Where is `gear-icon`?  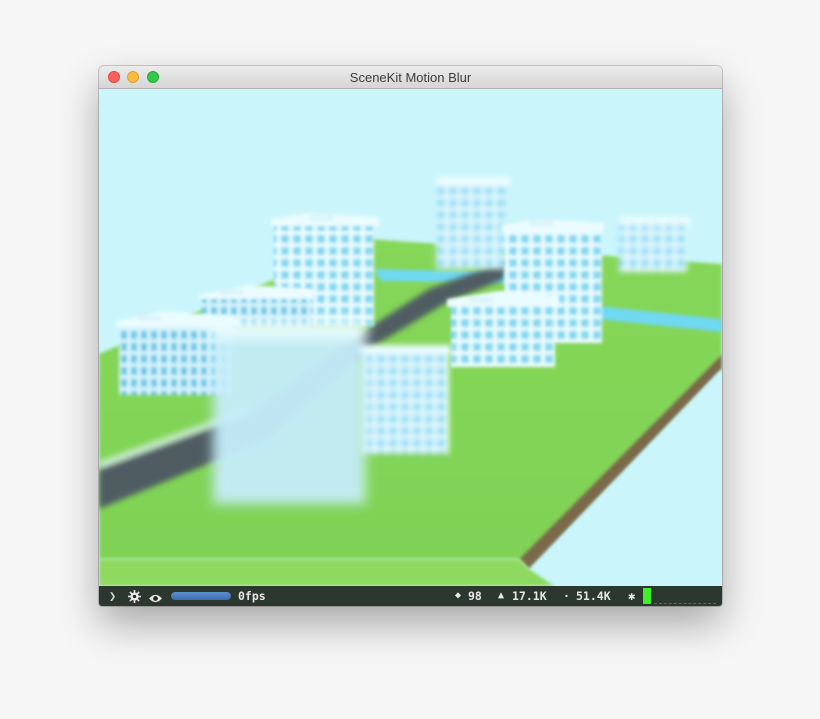 gear-icon is located at coordinates (134, 597).